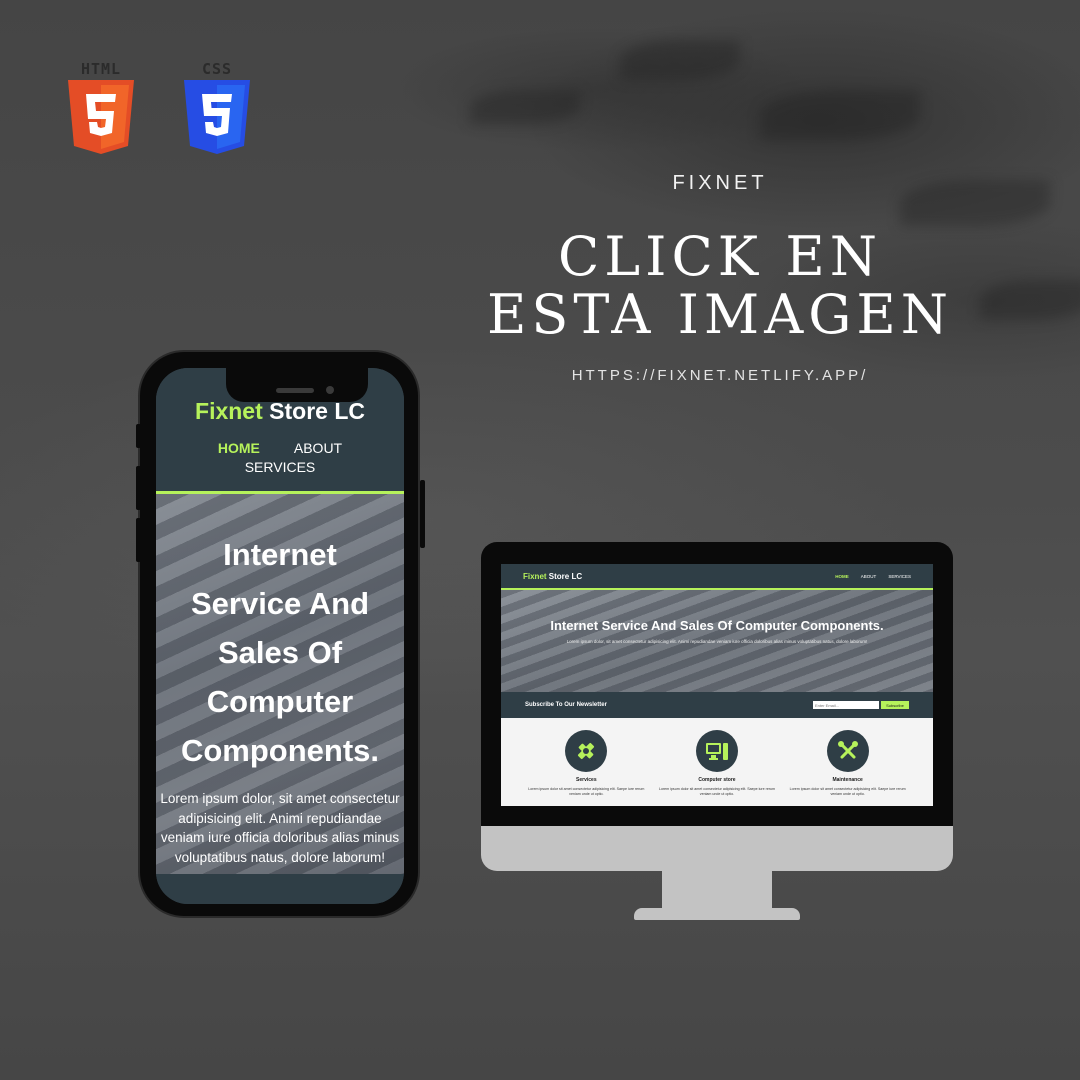  What do you see at coordinates (422, 514) in the screenshot?
I see `phone-power-button` at bounding box center [422, 514].